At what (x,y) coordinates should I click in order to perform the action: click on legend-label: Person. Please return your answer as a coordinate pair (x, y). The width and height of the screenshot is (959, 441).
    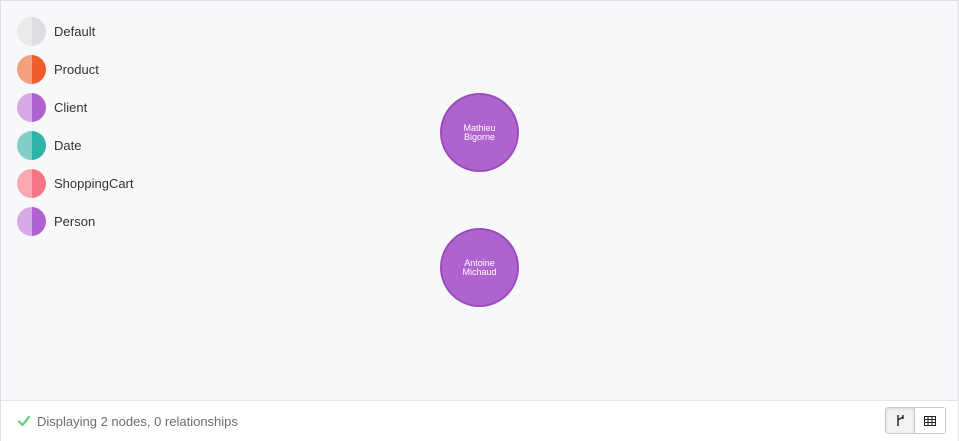
    Looking at the image, I should click on (75, 221).